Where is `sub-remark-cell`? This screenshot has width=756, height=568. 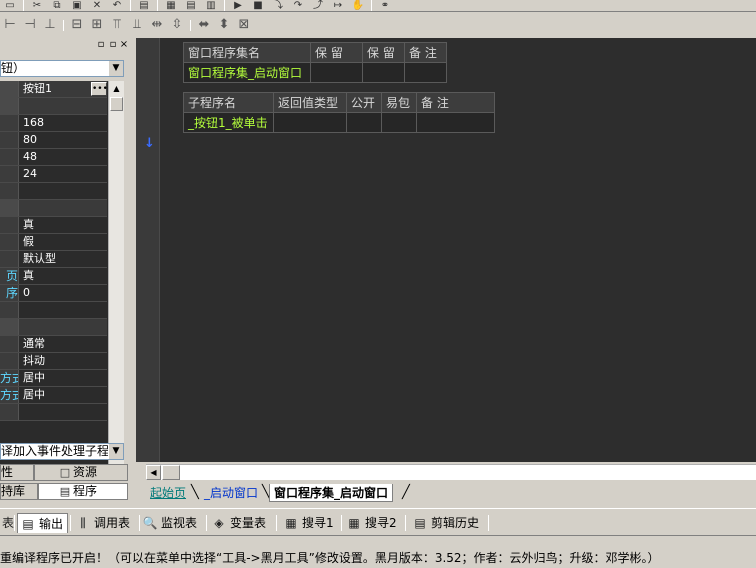
sub-remark-cell is located at coordinates (455, 122).